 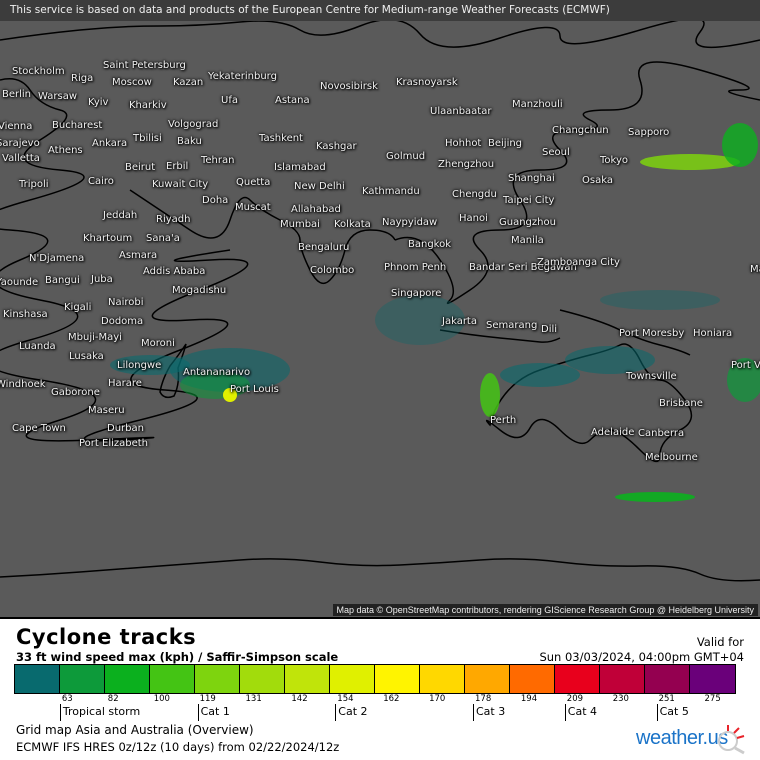 I want to click on city-label: Addis Ababa, so click(x=174, y=271).